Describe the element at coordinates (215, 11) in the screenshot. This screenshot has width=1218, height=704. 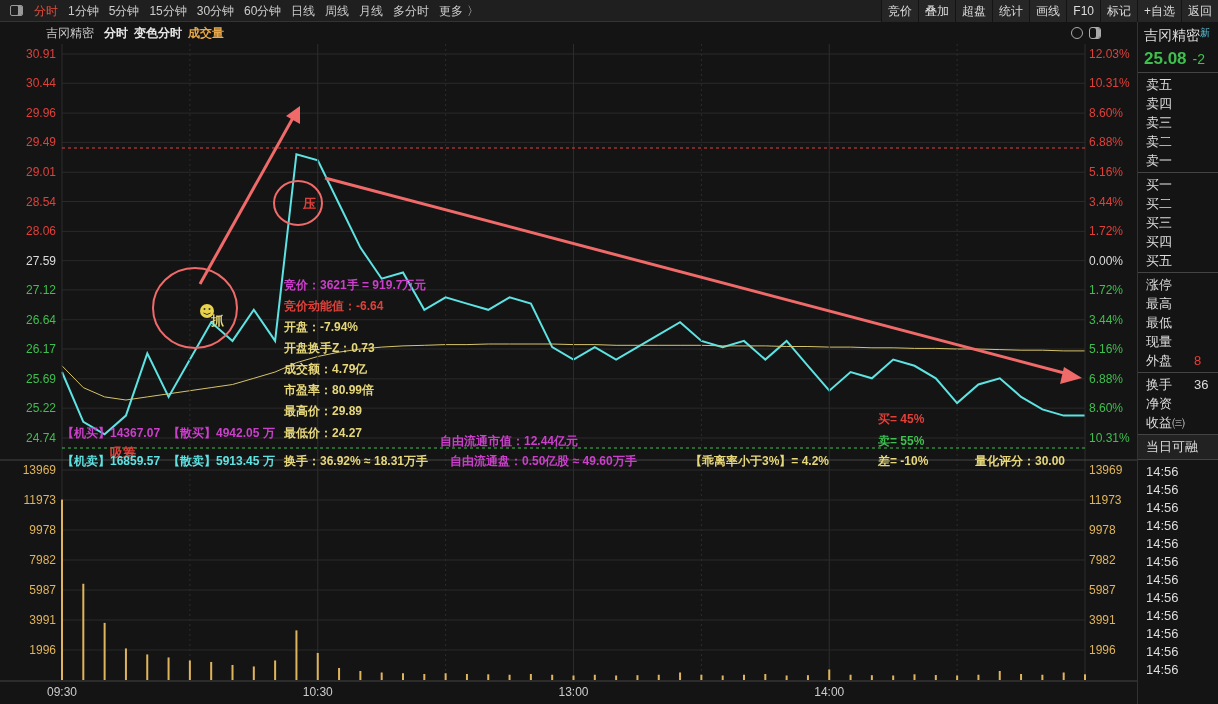
I see `period-tab: 30分钟` at that location.